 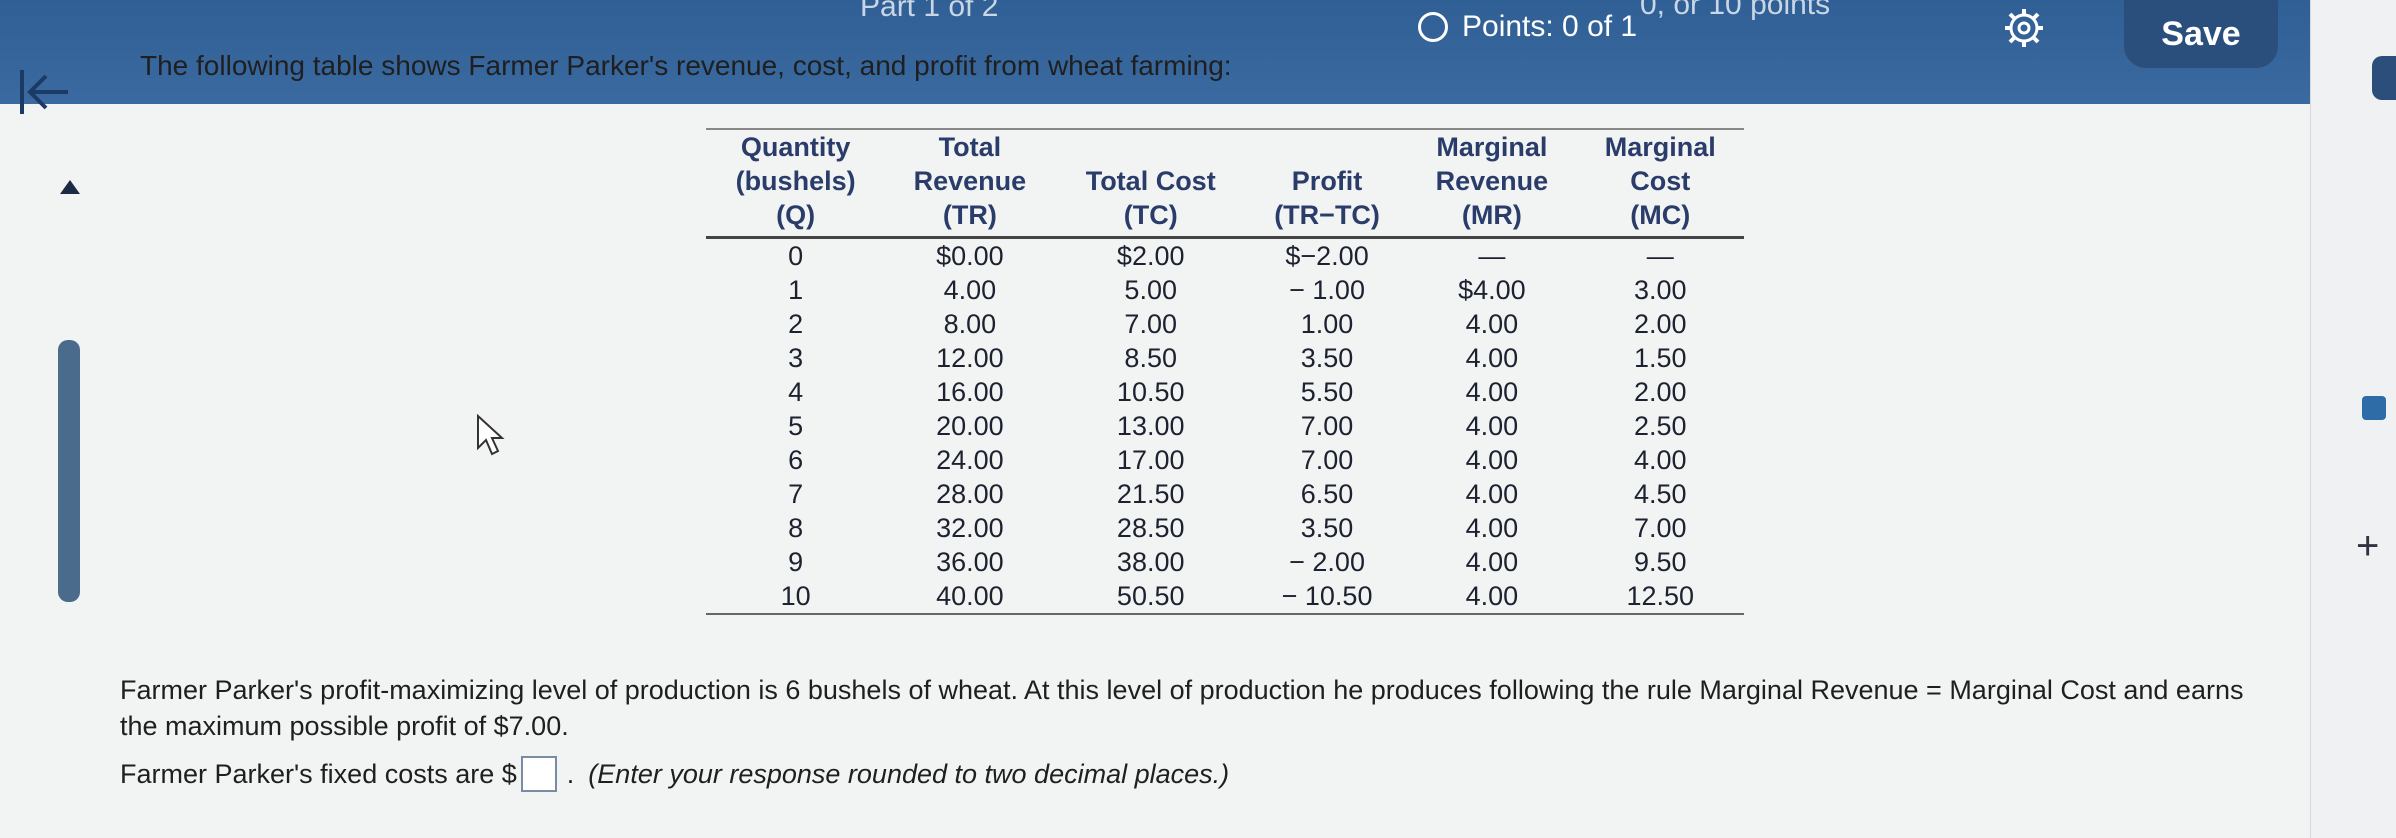 I want to click on table-row: 5 20.00 13.00 7.00 4.00 2.50, so click(x=1237, y=426).